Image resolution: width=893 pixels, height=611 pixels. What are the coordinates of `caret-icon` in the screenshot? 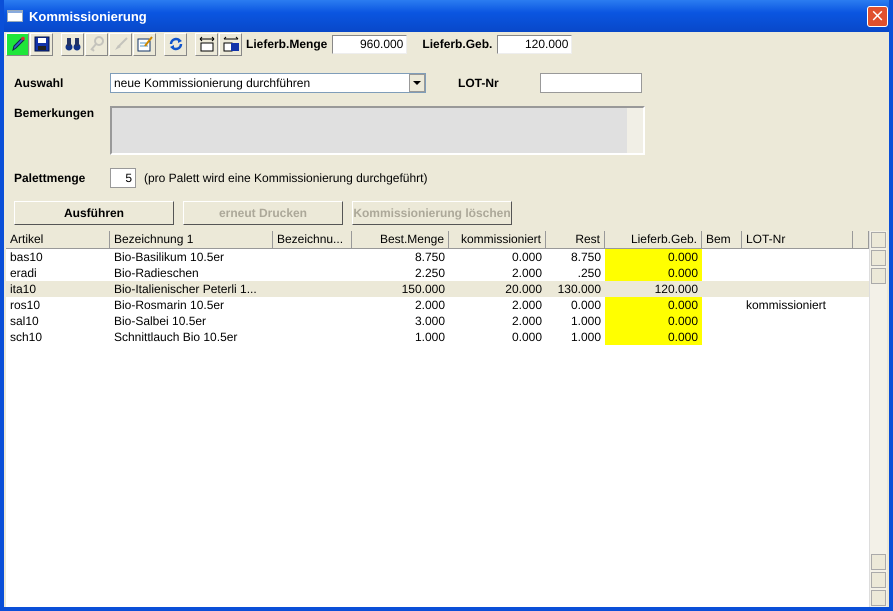 It's located at (417, 83).